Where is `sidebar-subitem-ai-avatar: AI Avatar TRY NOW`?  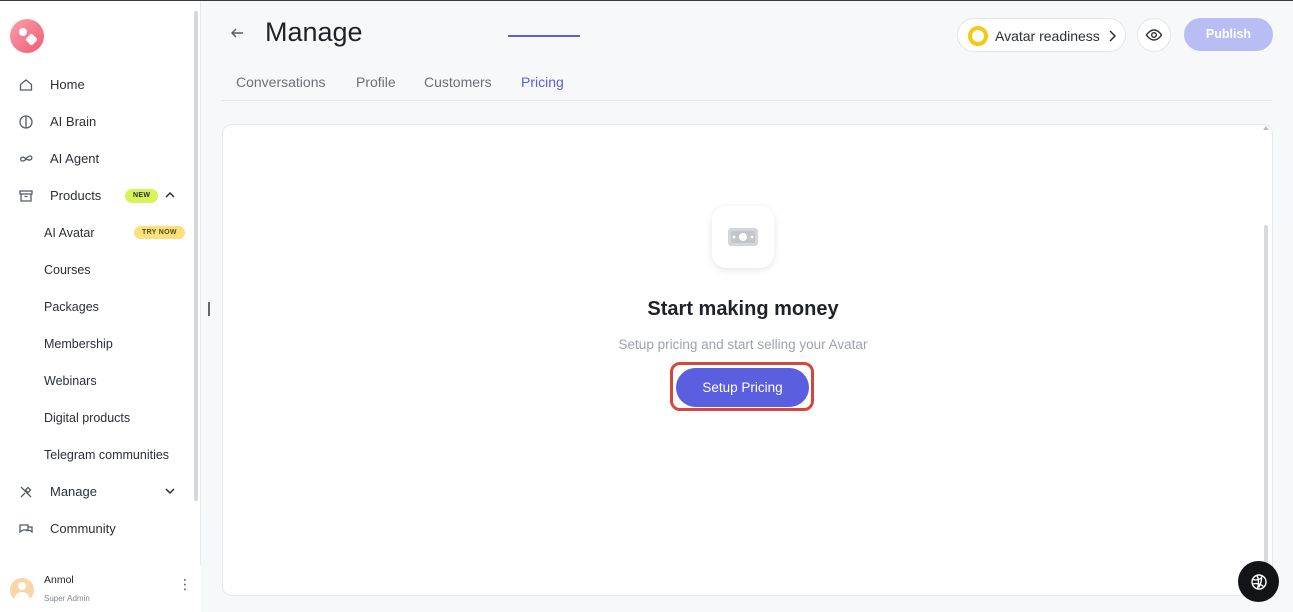
sidebar-subitem-ai-avatar: AI Avatar TRY NOW is located at coordinates (96, 232).